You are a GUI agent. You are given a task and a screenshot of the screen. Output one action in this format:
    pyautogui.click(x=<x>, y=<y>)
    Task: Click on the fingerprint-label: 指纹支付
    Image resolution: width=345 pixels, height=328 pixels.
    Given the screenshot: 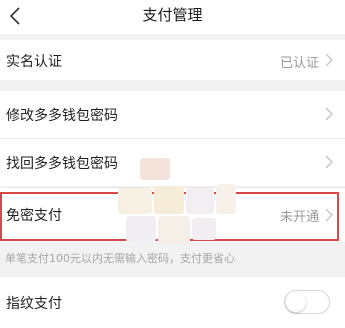 What is the action you would take?
    pyautogui.click(x=34, y=304)
    